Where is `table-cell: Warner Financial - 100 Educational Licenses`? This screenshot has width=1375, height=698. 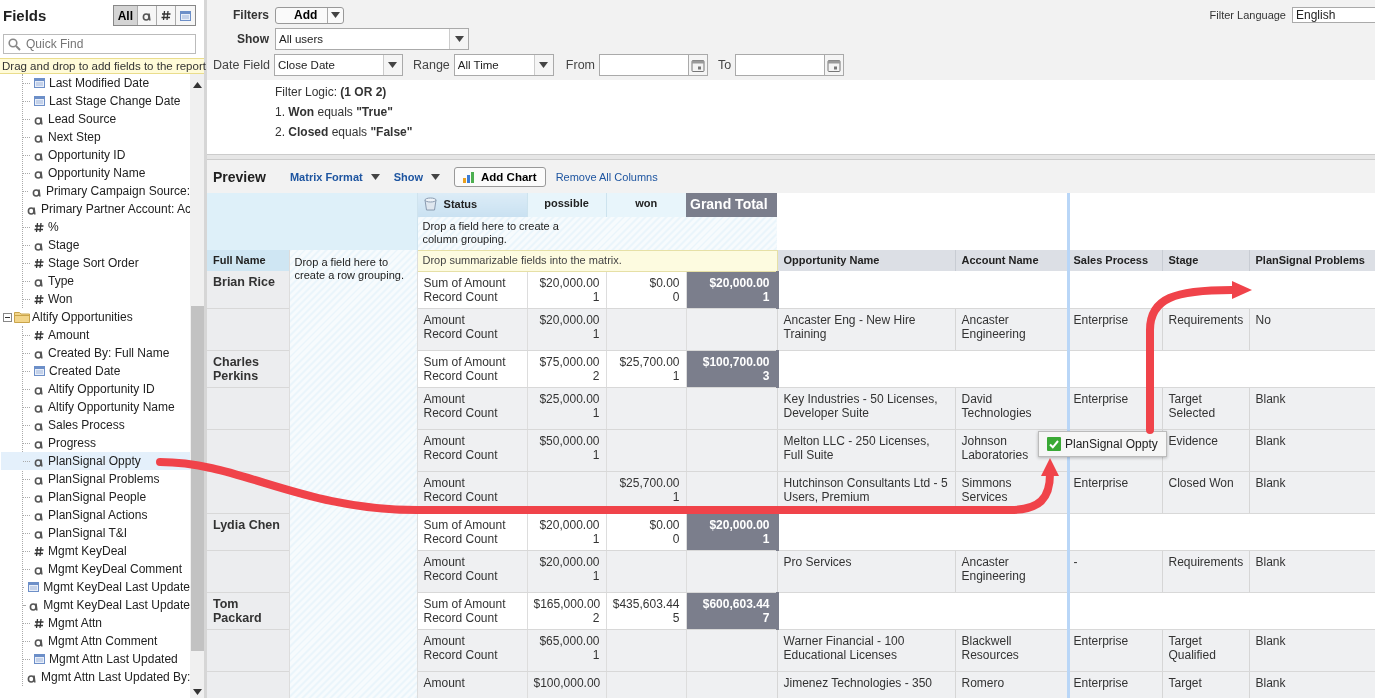
table-cell: Warner Financial - 100 Educational Licenses is located at coordinates (844, 647).